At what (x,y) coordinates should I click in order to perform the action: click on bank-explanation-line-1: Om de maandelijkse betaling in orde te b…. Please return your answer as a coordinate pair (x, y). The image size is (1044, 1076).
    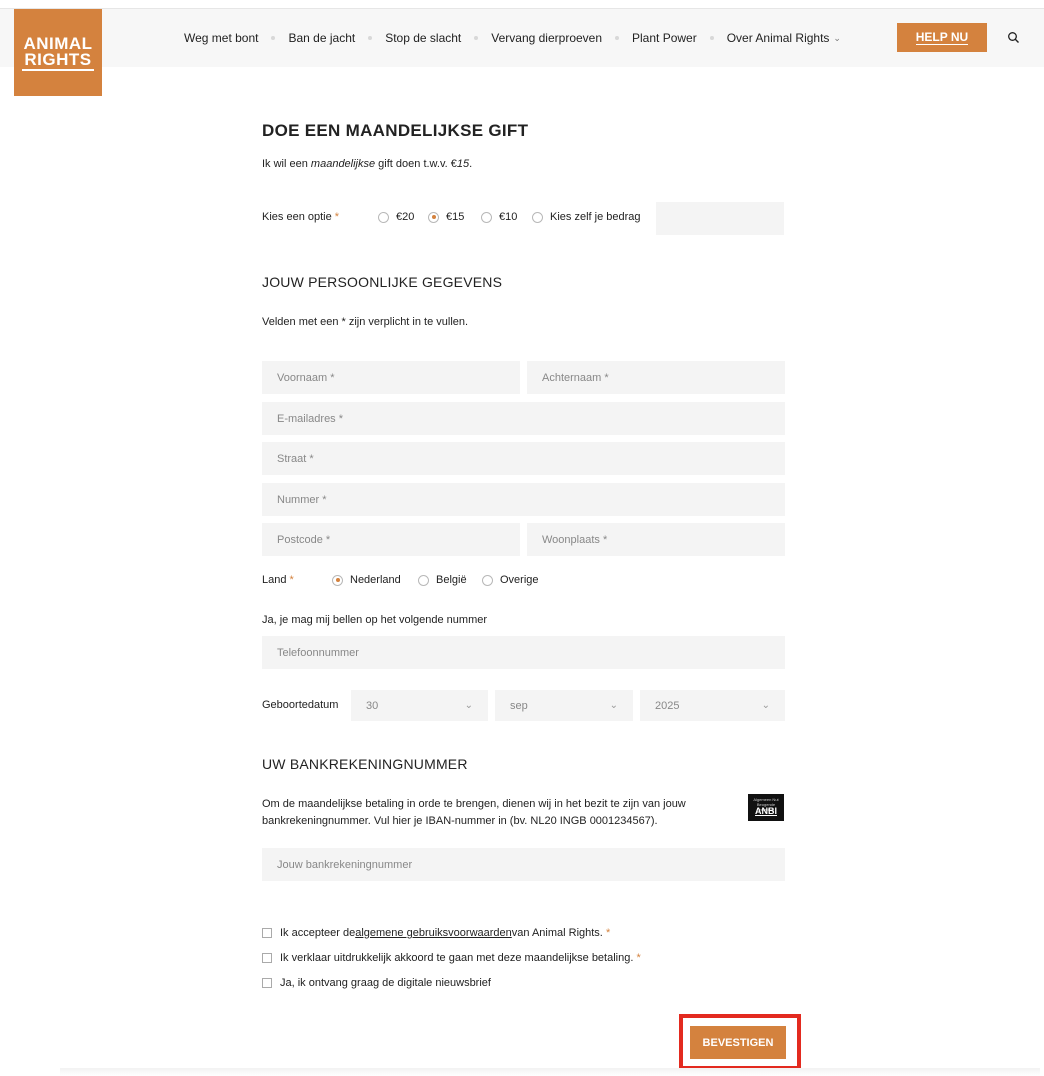
    Looking at the image, I should click on (474, 804).